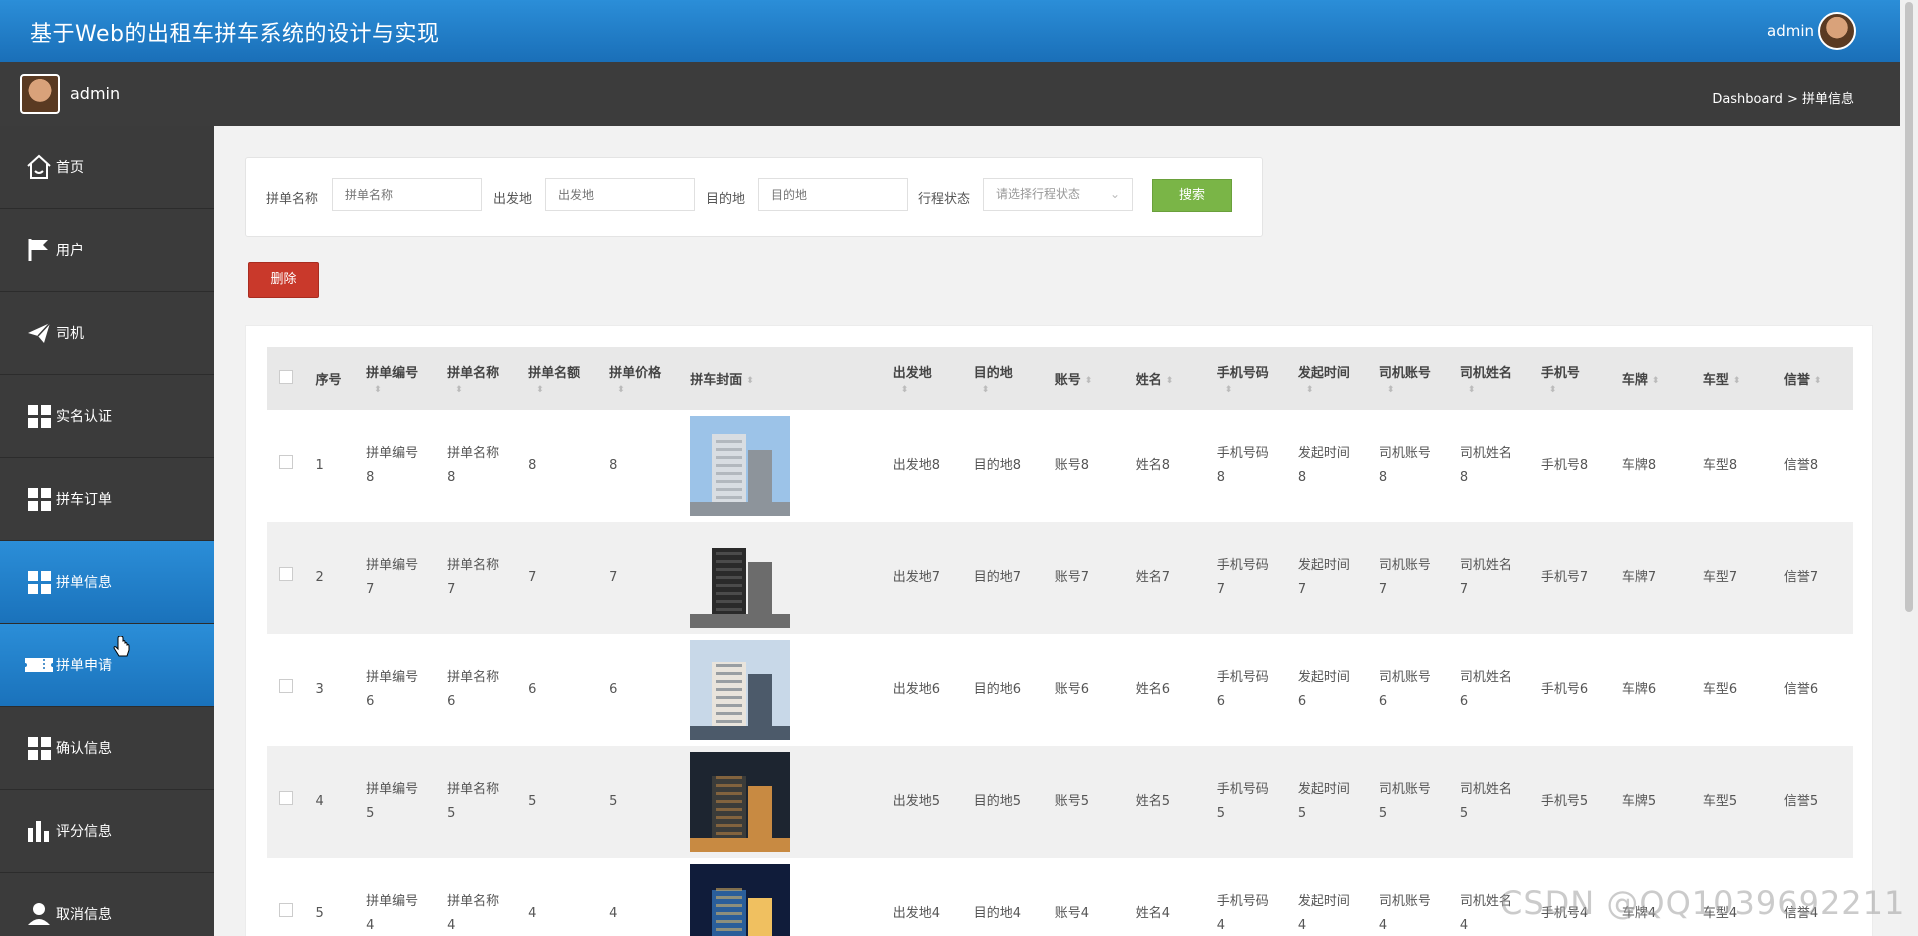 This screenshot has height=936, width=1918. I want to click on column-header: 司机账号 ⬍, so click(1411, 378).